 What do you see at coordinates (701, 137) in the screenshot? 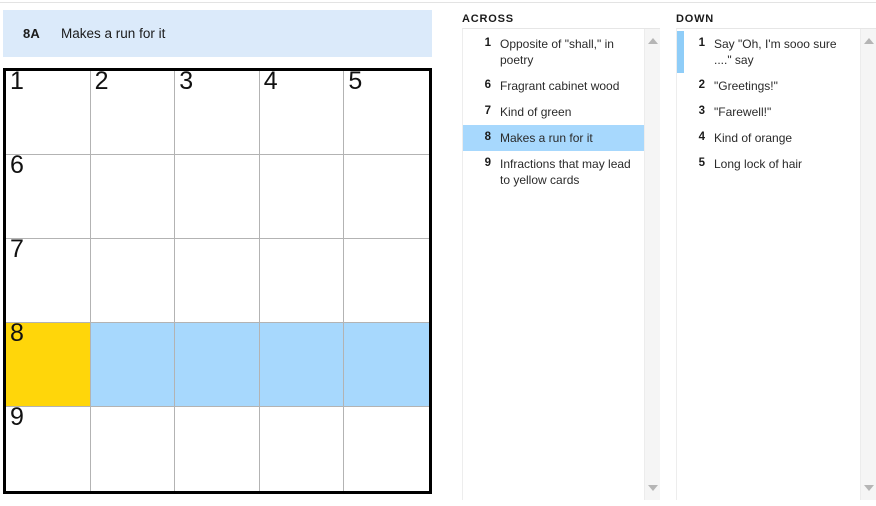
I see `clue-number: 4` at bounding box center [701, 137].